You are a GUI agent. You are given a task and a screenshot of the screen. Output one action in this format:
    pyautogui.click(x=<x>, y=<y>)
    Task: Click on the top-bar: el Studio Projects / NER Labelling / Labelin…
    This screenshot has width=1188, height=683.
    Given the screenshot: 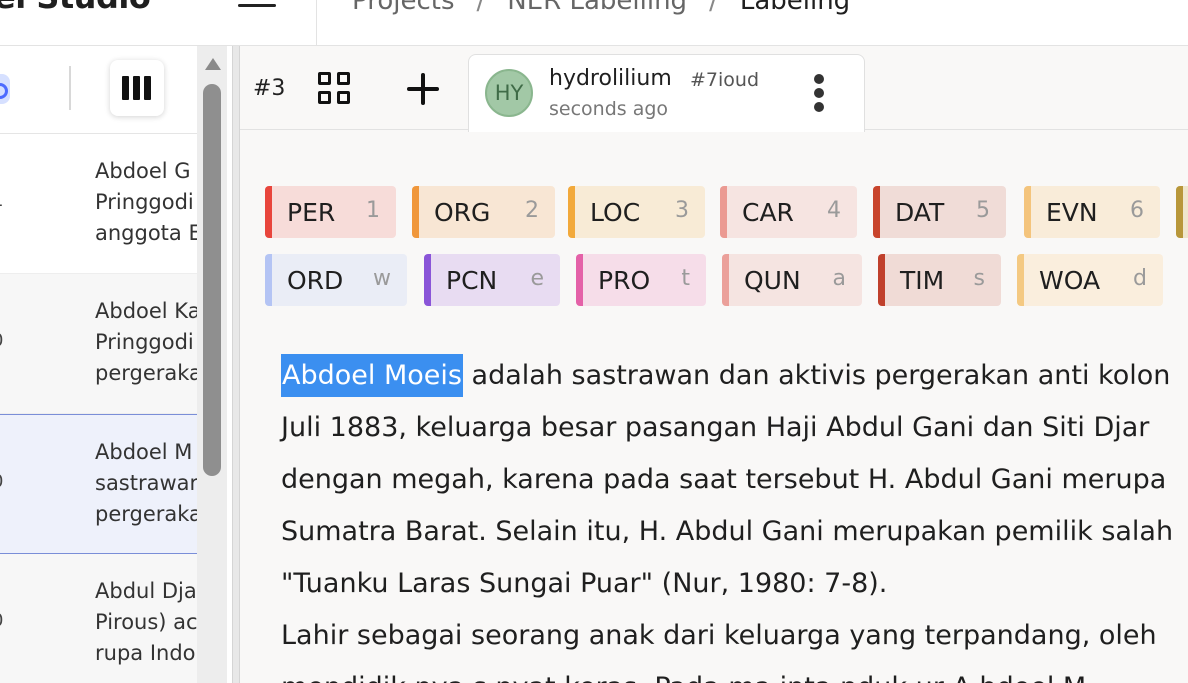 What is the action you would take?
    pyautogui.click(x=594, y=23)
    